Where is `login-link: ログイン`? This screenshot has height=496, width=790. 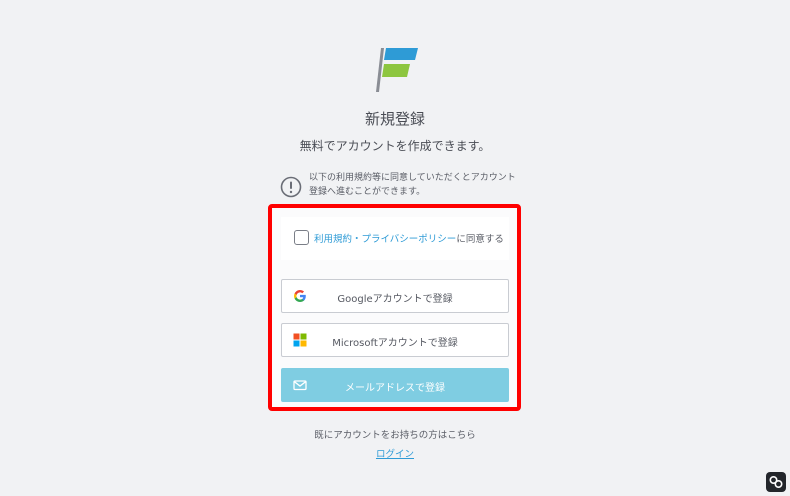 login-link: ログイン is located at coordinates (395, 454).